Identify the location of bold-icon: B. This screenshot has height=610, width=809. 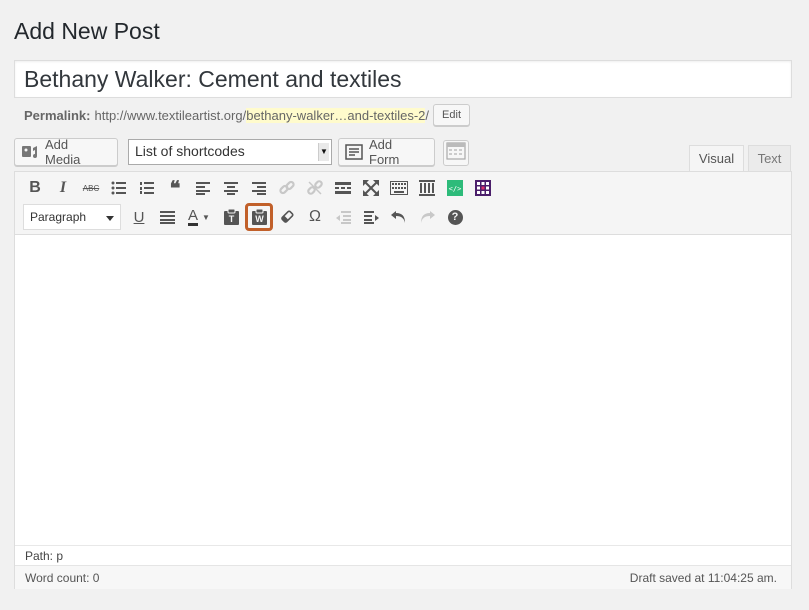
(35, 188).